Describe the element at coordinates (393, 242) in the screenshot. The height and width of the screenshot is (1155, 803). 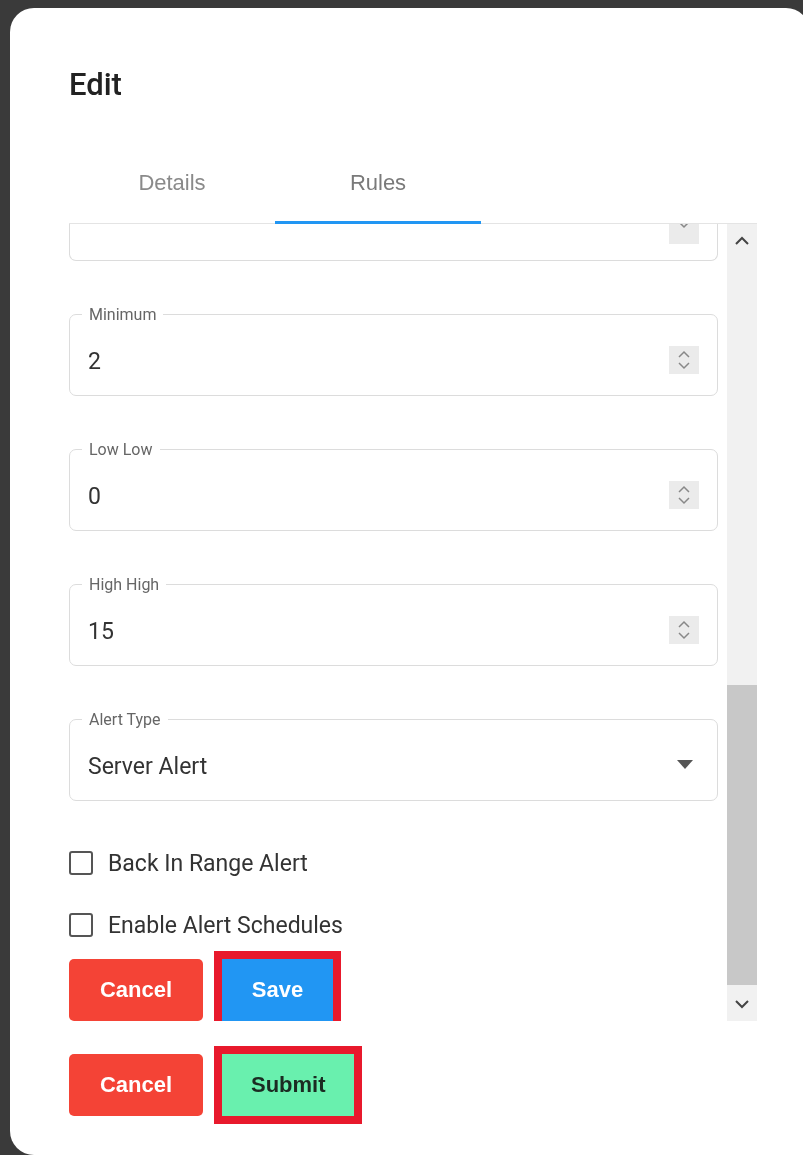
I see `number-field` at that location.